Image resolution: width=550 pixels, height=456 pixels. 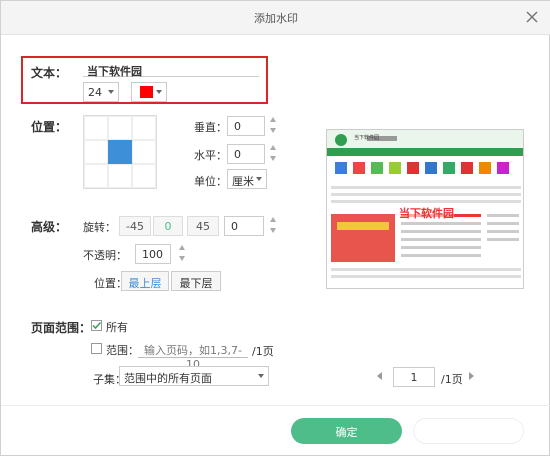 I want to click on page-total: /1页, so click(x=452, y=379).